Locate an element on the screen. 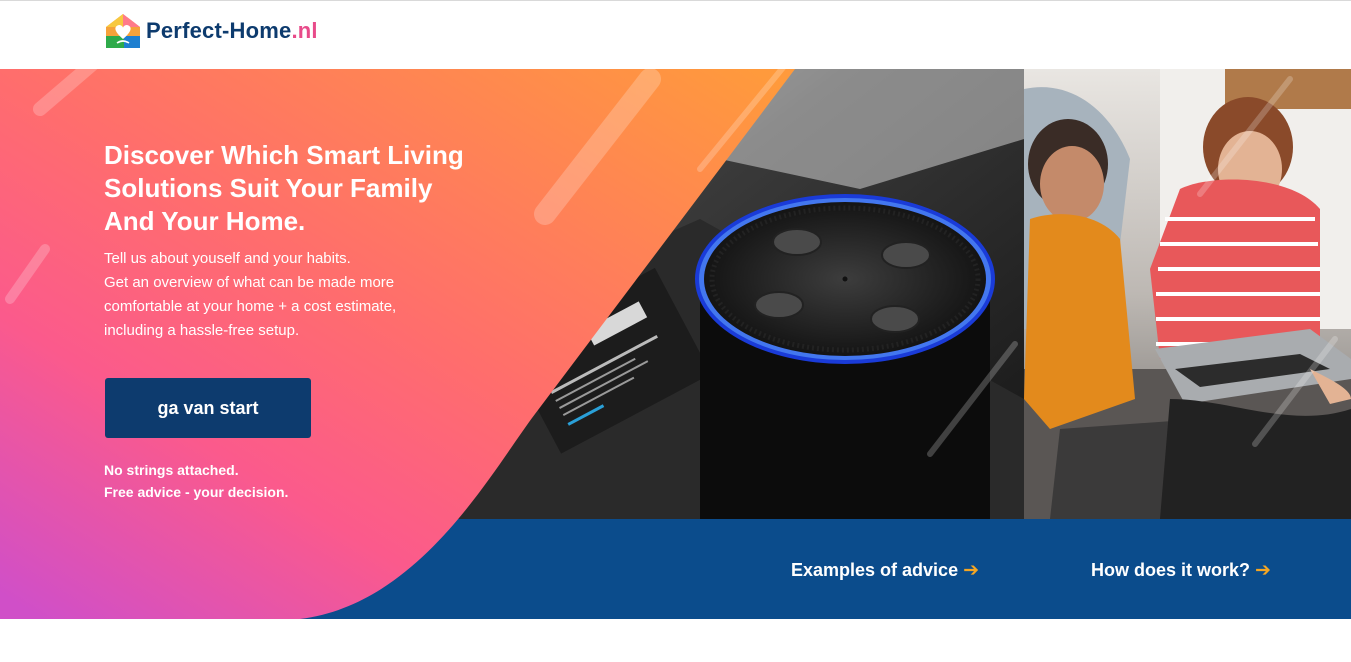 This screenshot has width=1351, height=662. how-does-it-work-link: How does it work? ➔ is located at coordinates (1181, 570).